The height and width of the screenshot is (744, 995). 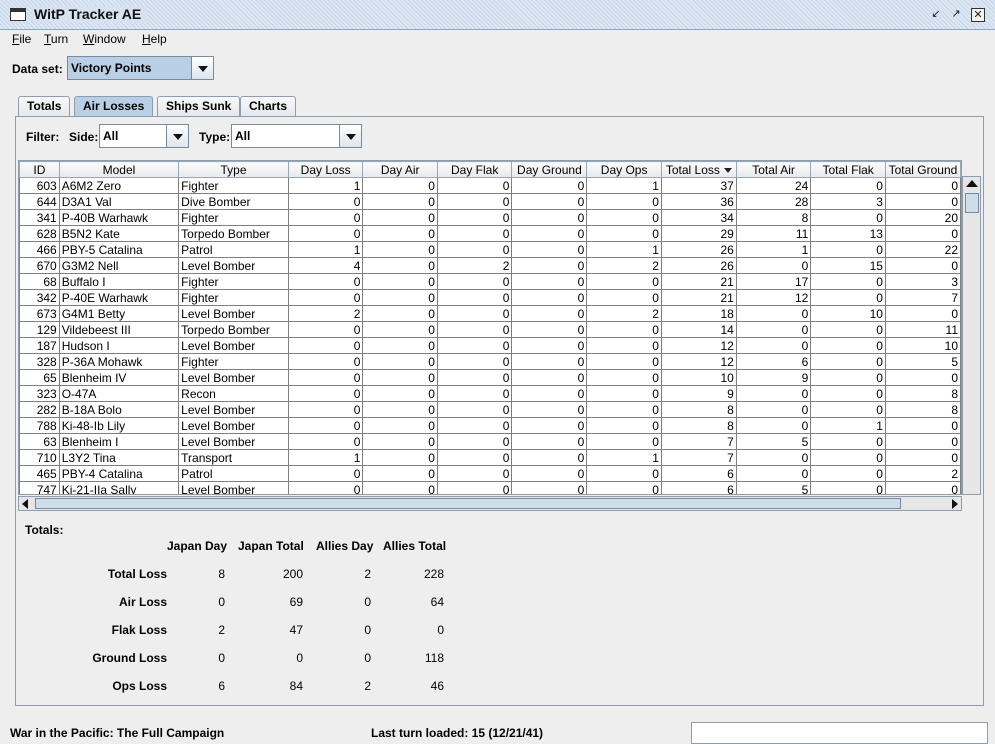 I want to click on table-cell: 328, so click(x=39, y=361).